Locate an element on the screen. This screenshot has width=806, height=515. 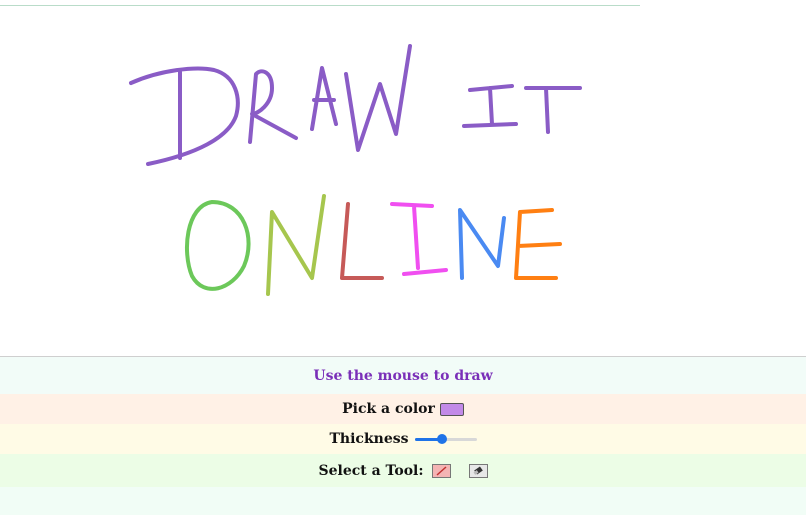
color-picker is located at coordinates (451, 409).